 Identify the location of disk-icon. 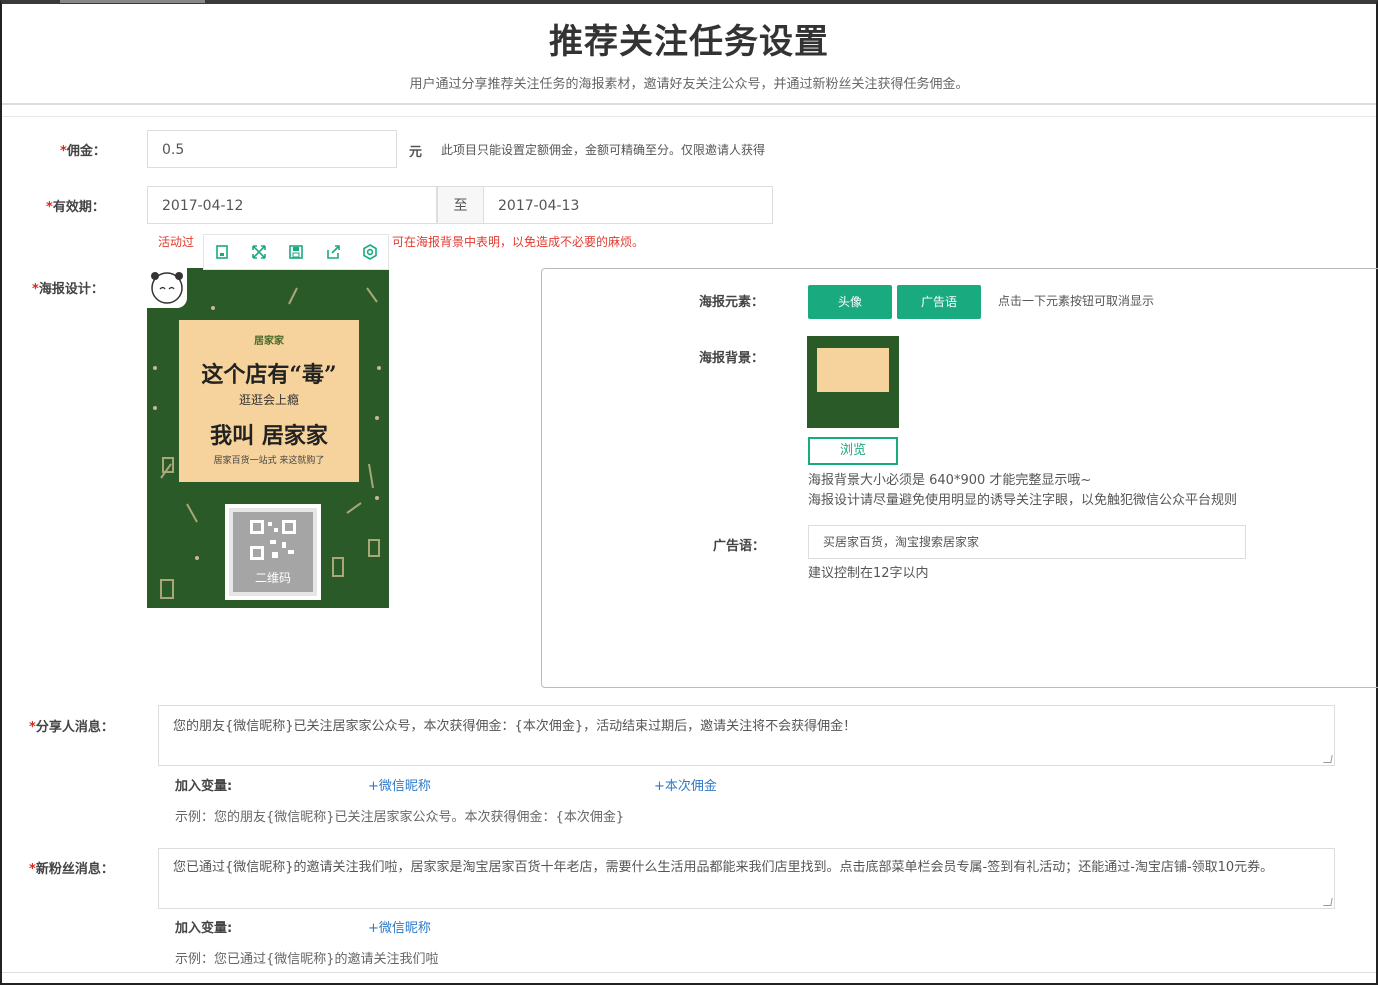
(296, 252).